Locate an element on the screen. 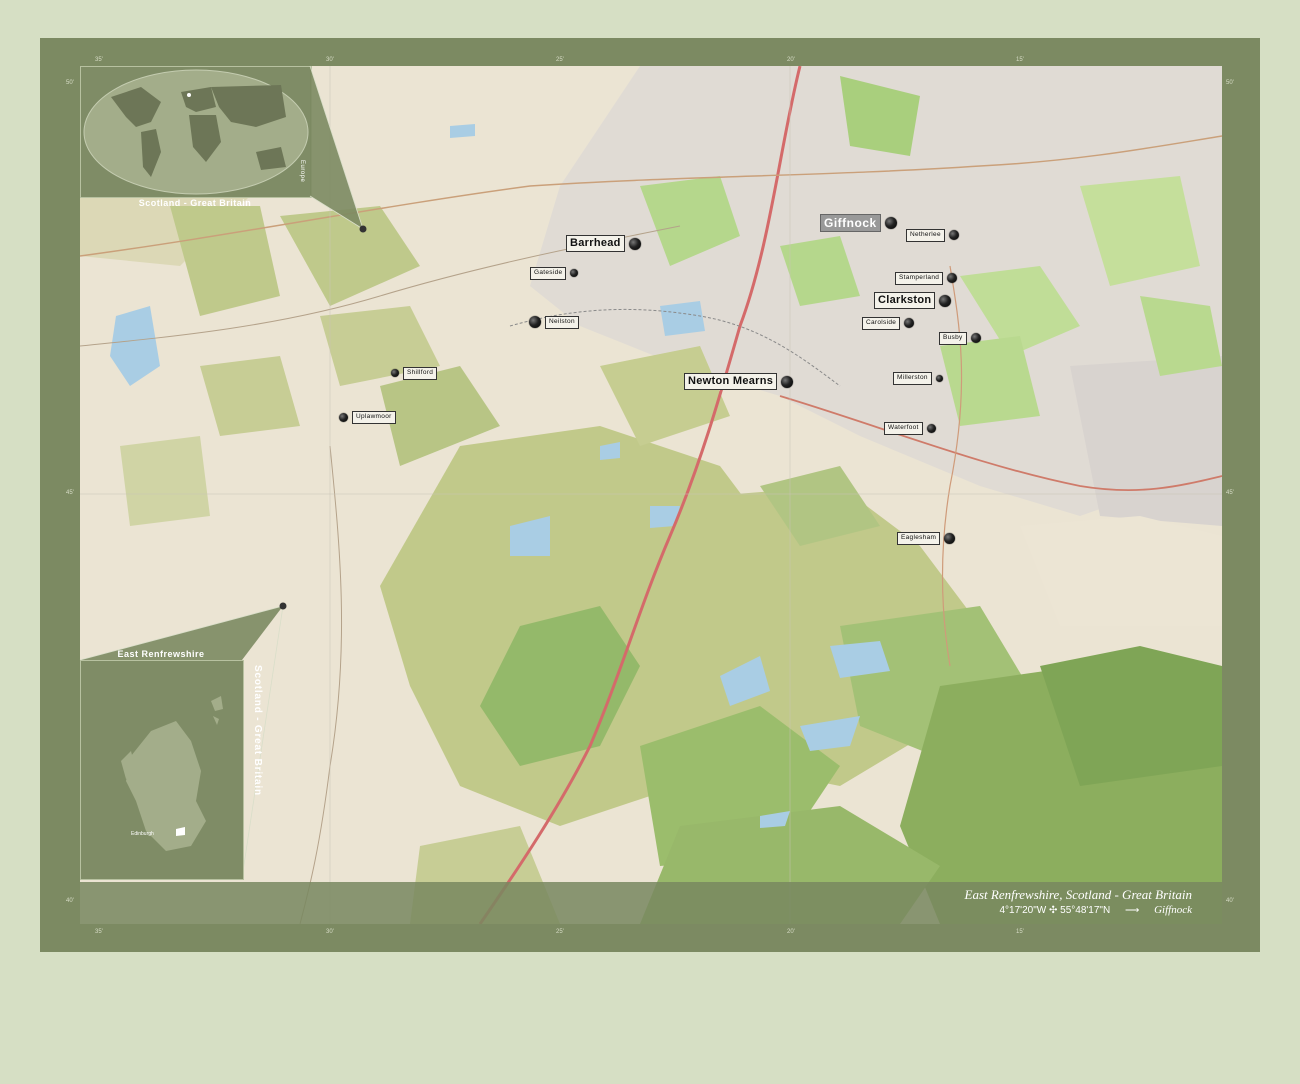  place-label: Clarkston is located at coordinates (905, 300).